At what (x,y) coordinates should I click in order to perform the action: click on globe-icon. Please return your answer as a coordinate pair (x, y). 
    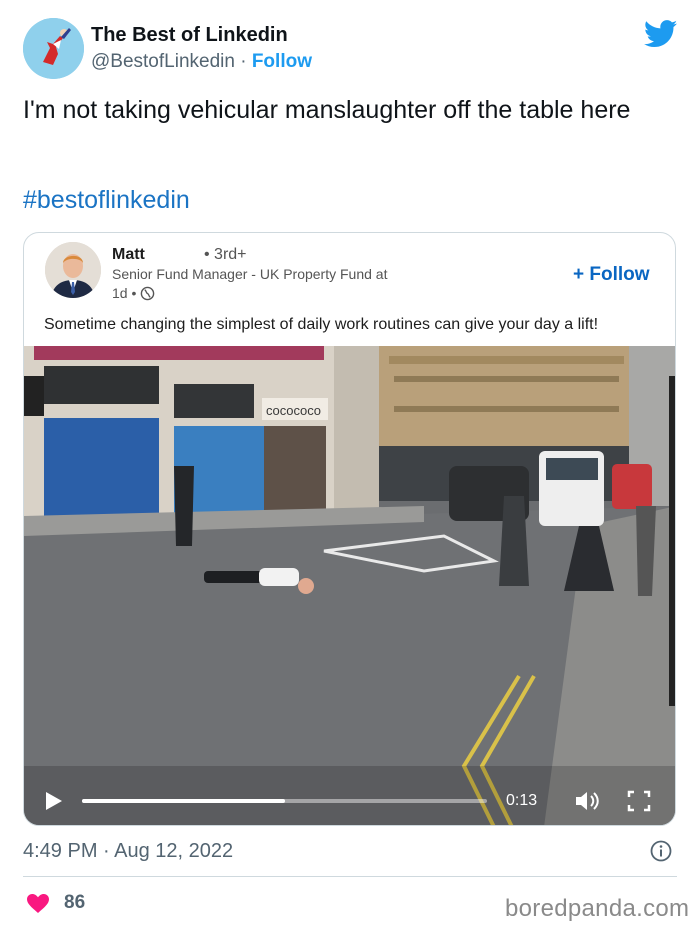
    Looking at the image, I should click on (148, 293).